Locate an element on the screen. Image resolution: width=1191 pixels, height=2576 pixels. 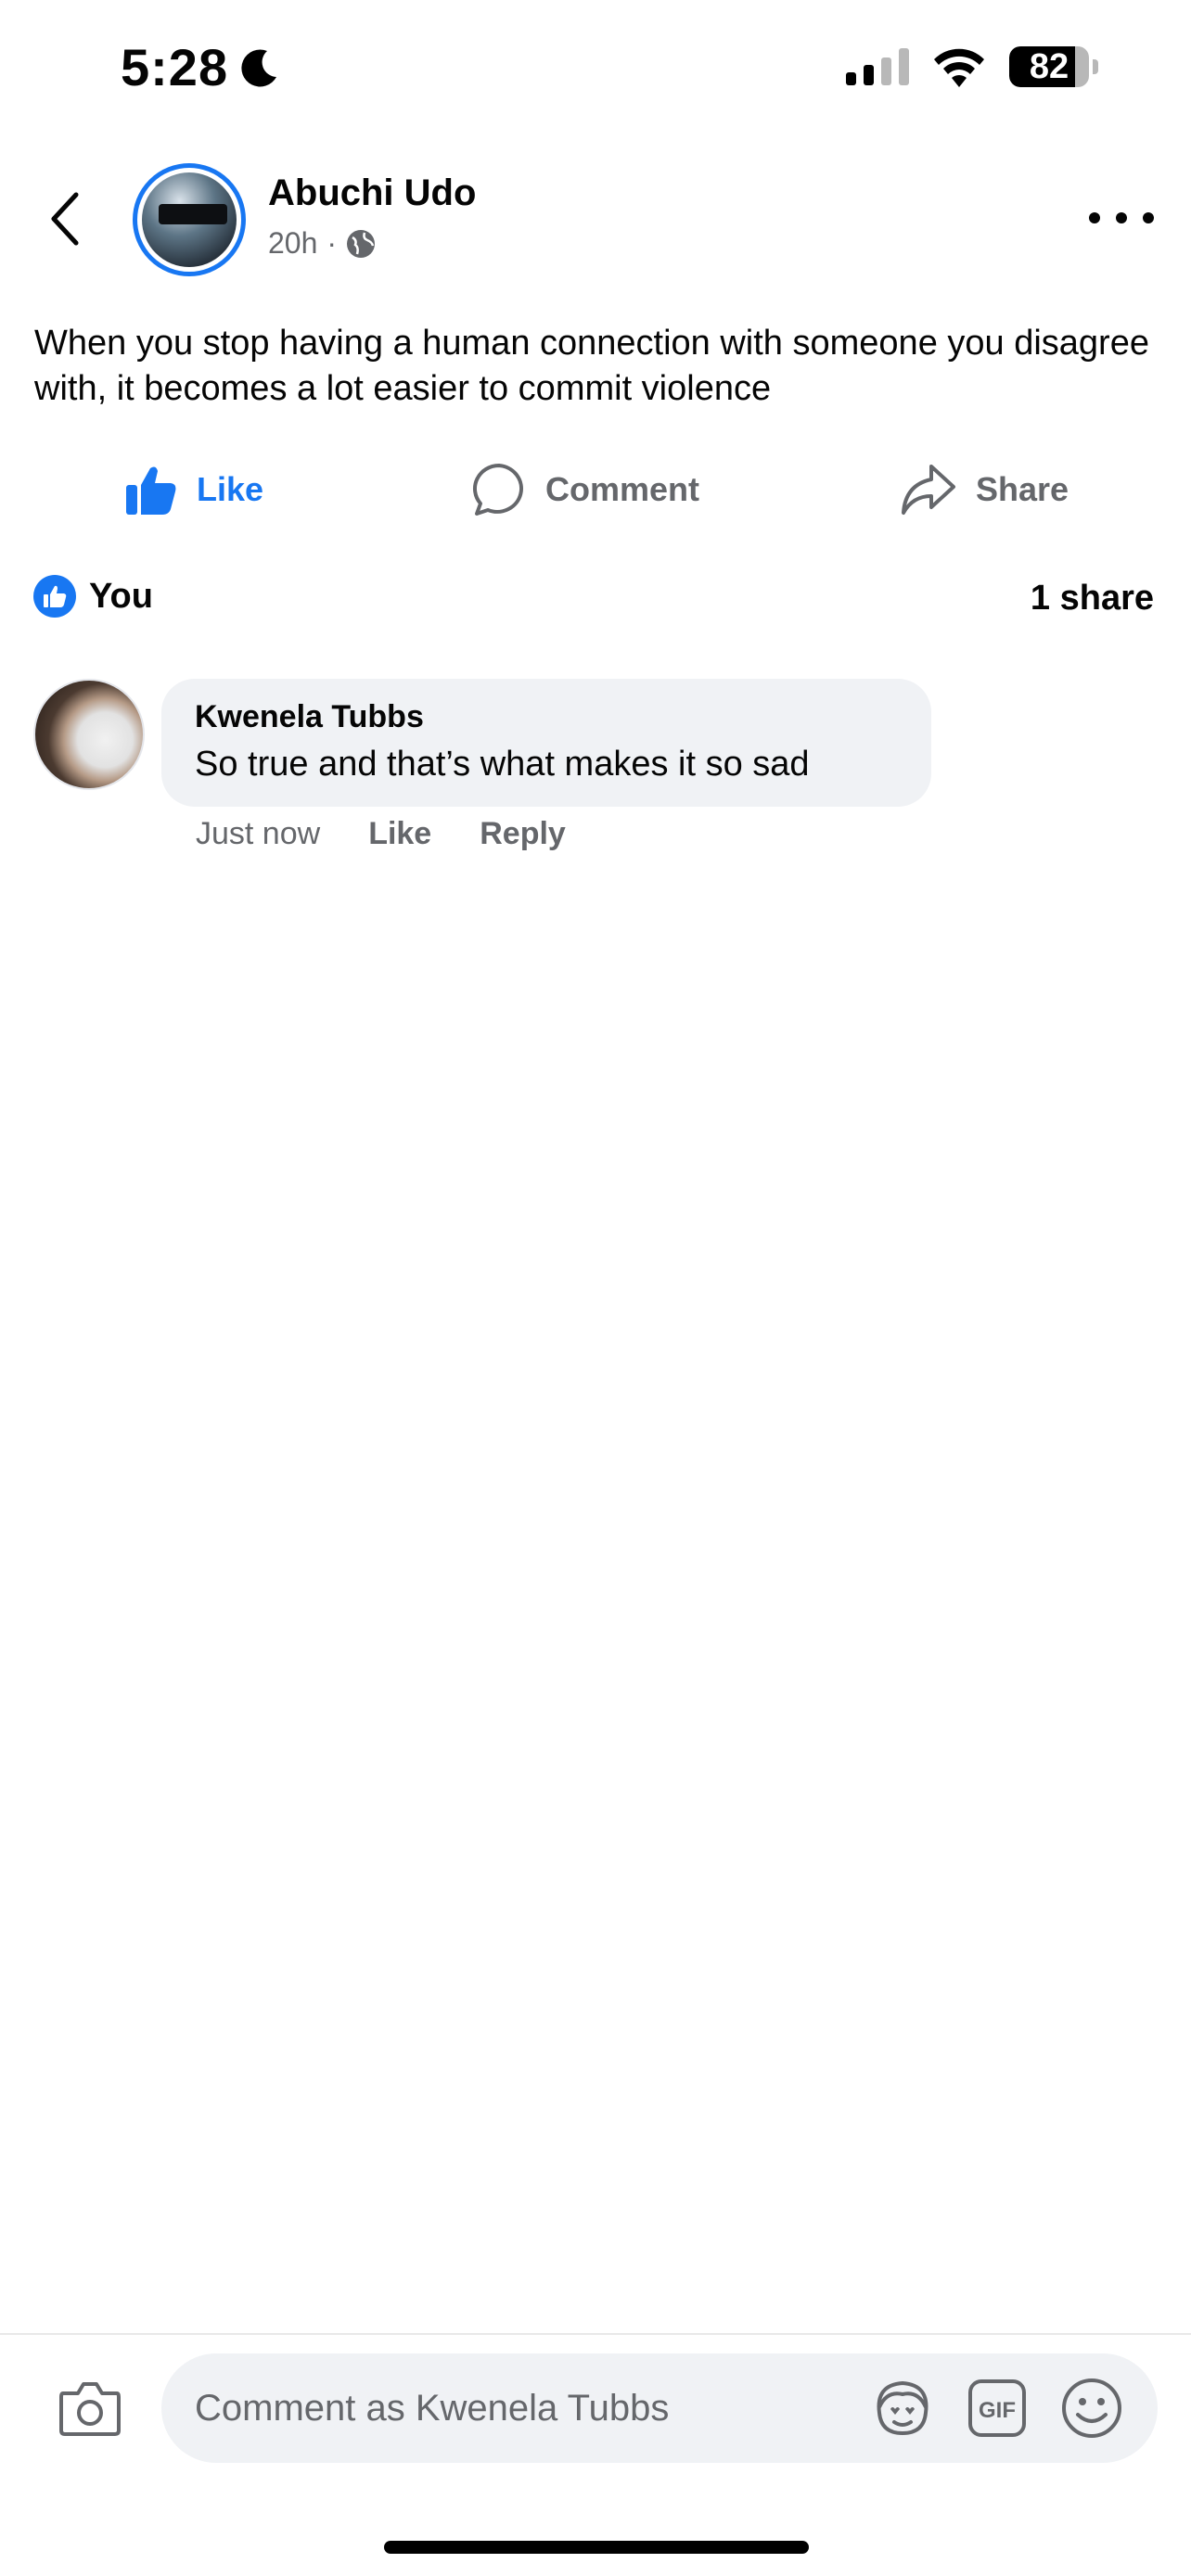
camera-icon is located at coordinates (90, 2409).